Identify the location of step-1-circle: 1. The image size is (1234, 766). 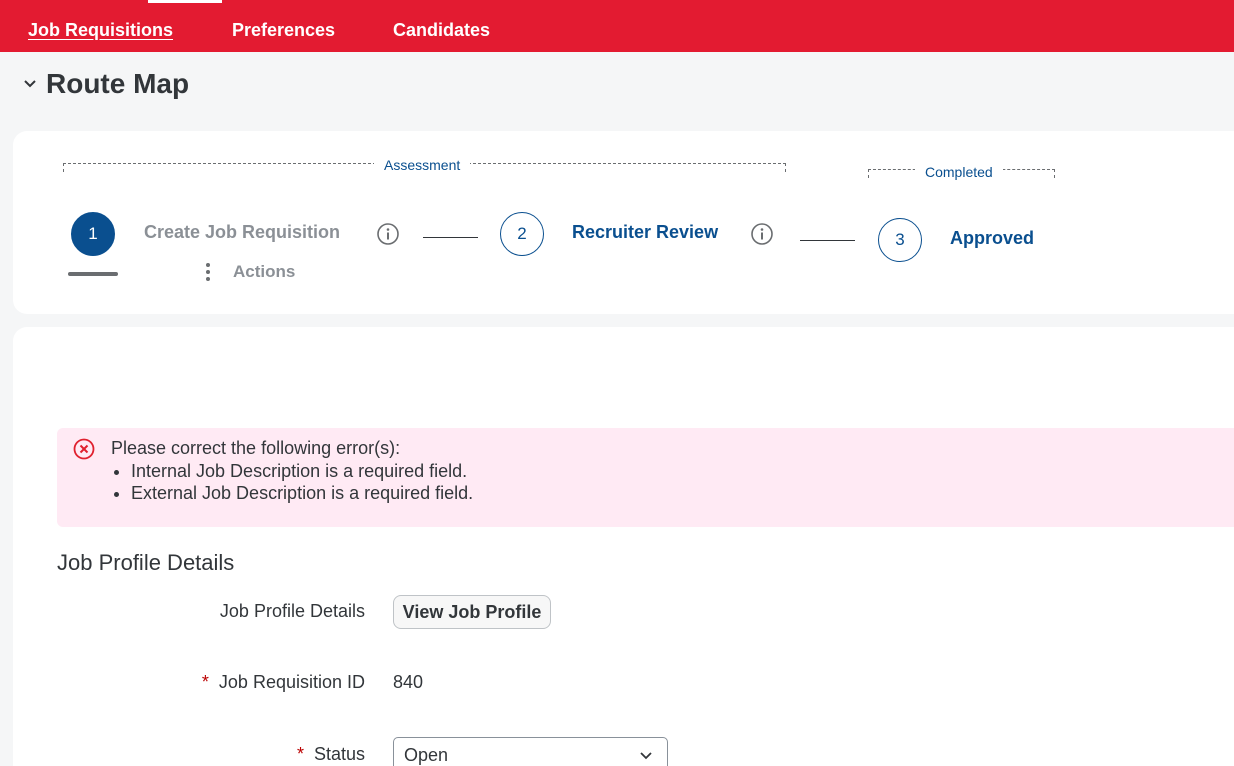
(93, 234).